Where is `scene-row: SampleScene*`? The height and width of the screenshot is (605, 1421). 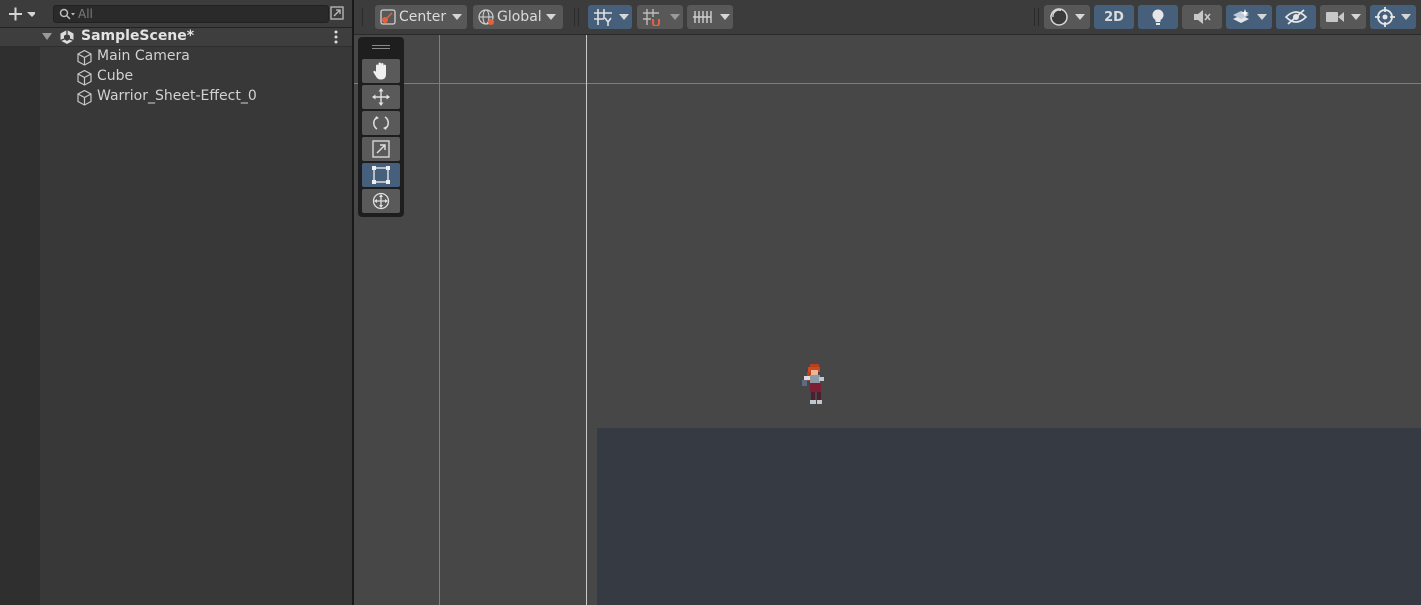 scene-row: SampleScene* is located at coordinates (176, 37).